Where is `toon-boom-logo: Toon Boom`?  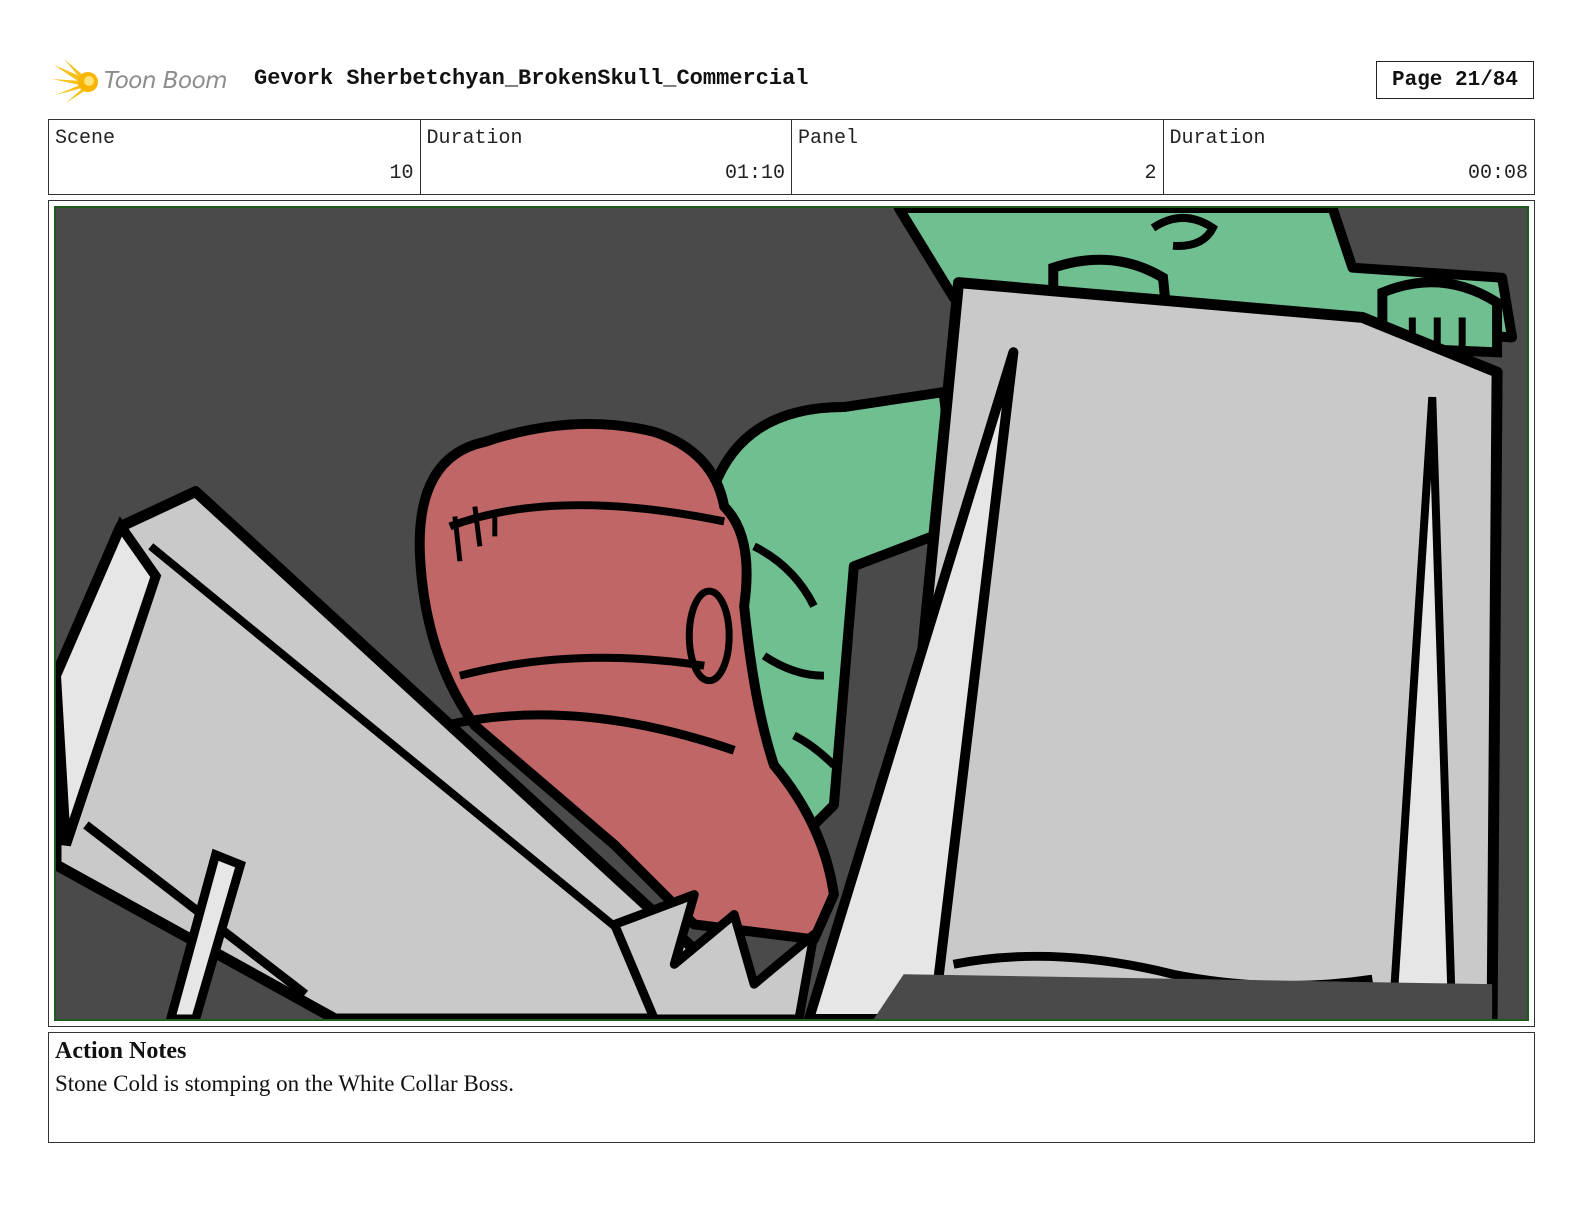
toon-boom-logo: Toon Boom is located at coordinates (145, 81).